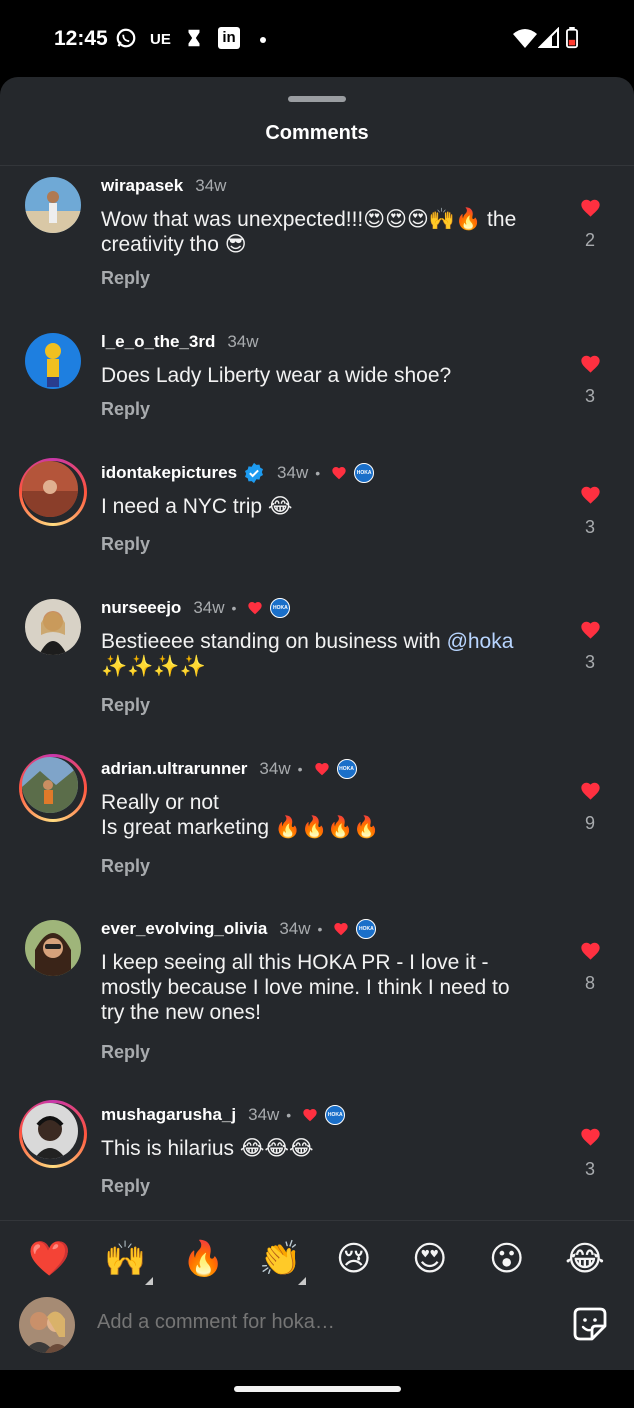 The height and width of the screenshot is (1408, 634). Describe the element at coordinates (589, 983) in the screenshot. I see `like-count: 8` at that location.